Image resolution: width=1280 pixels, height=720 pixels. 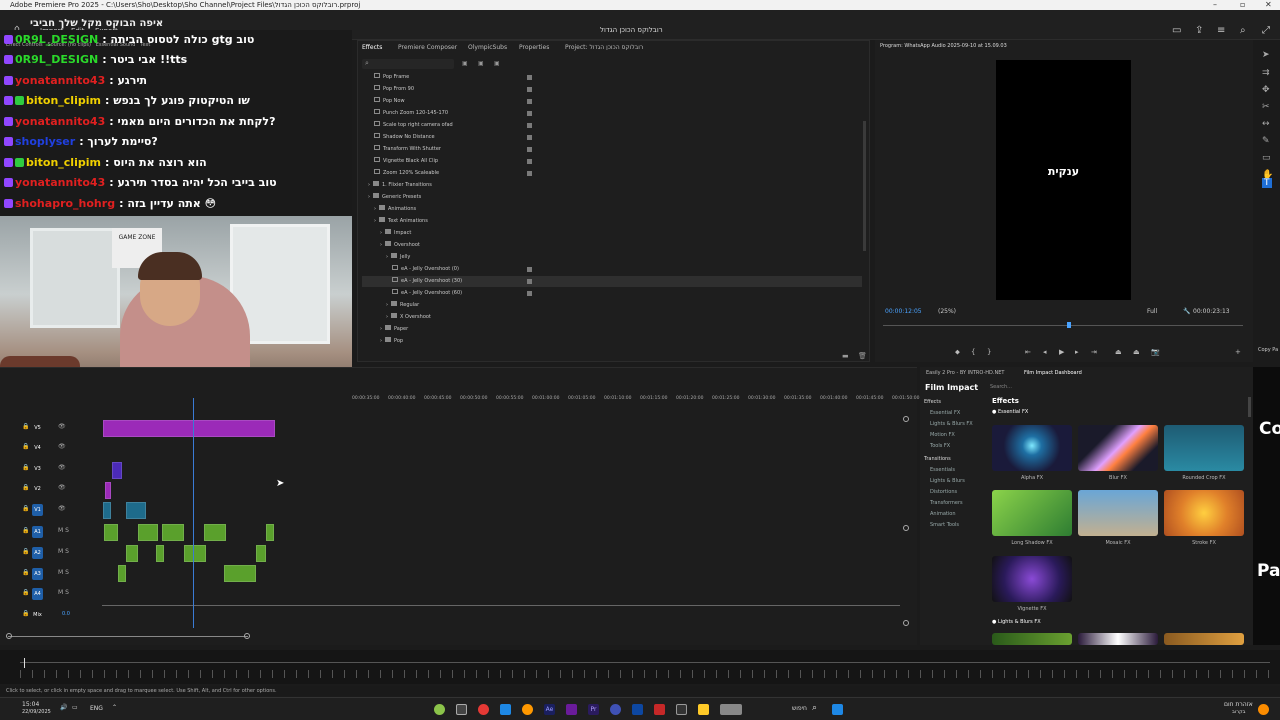 I want to click on track-target-v3: V3, so click(x=37, y=469).